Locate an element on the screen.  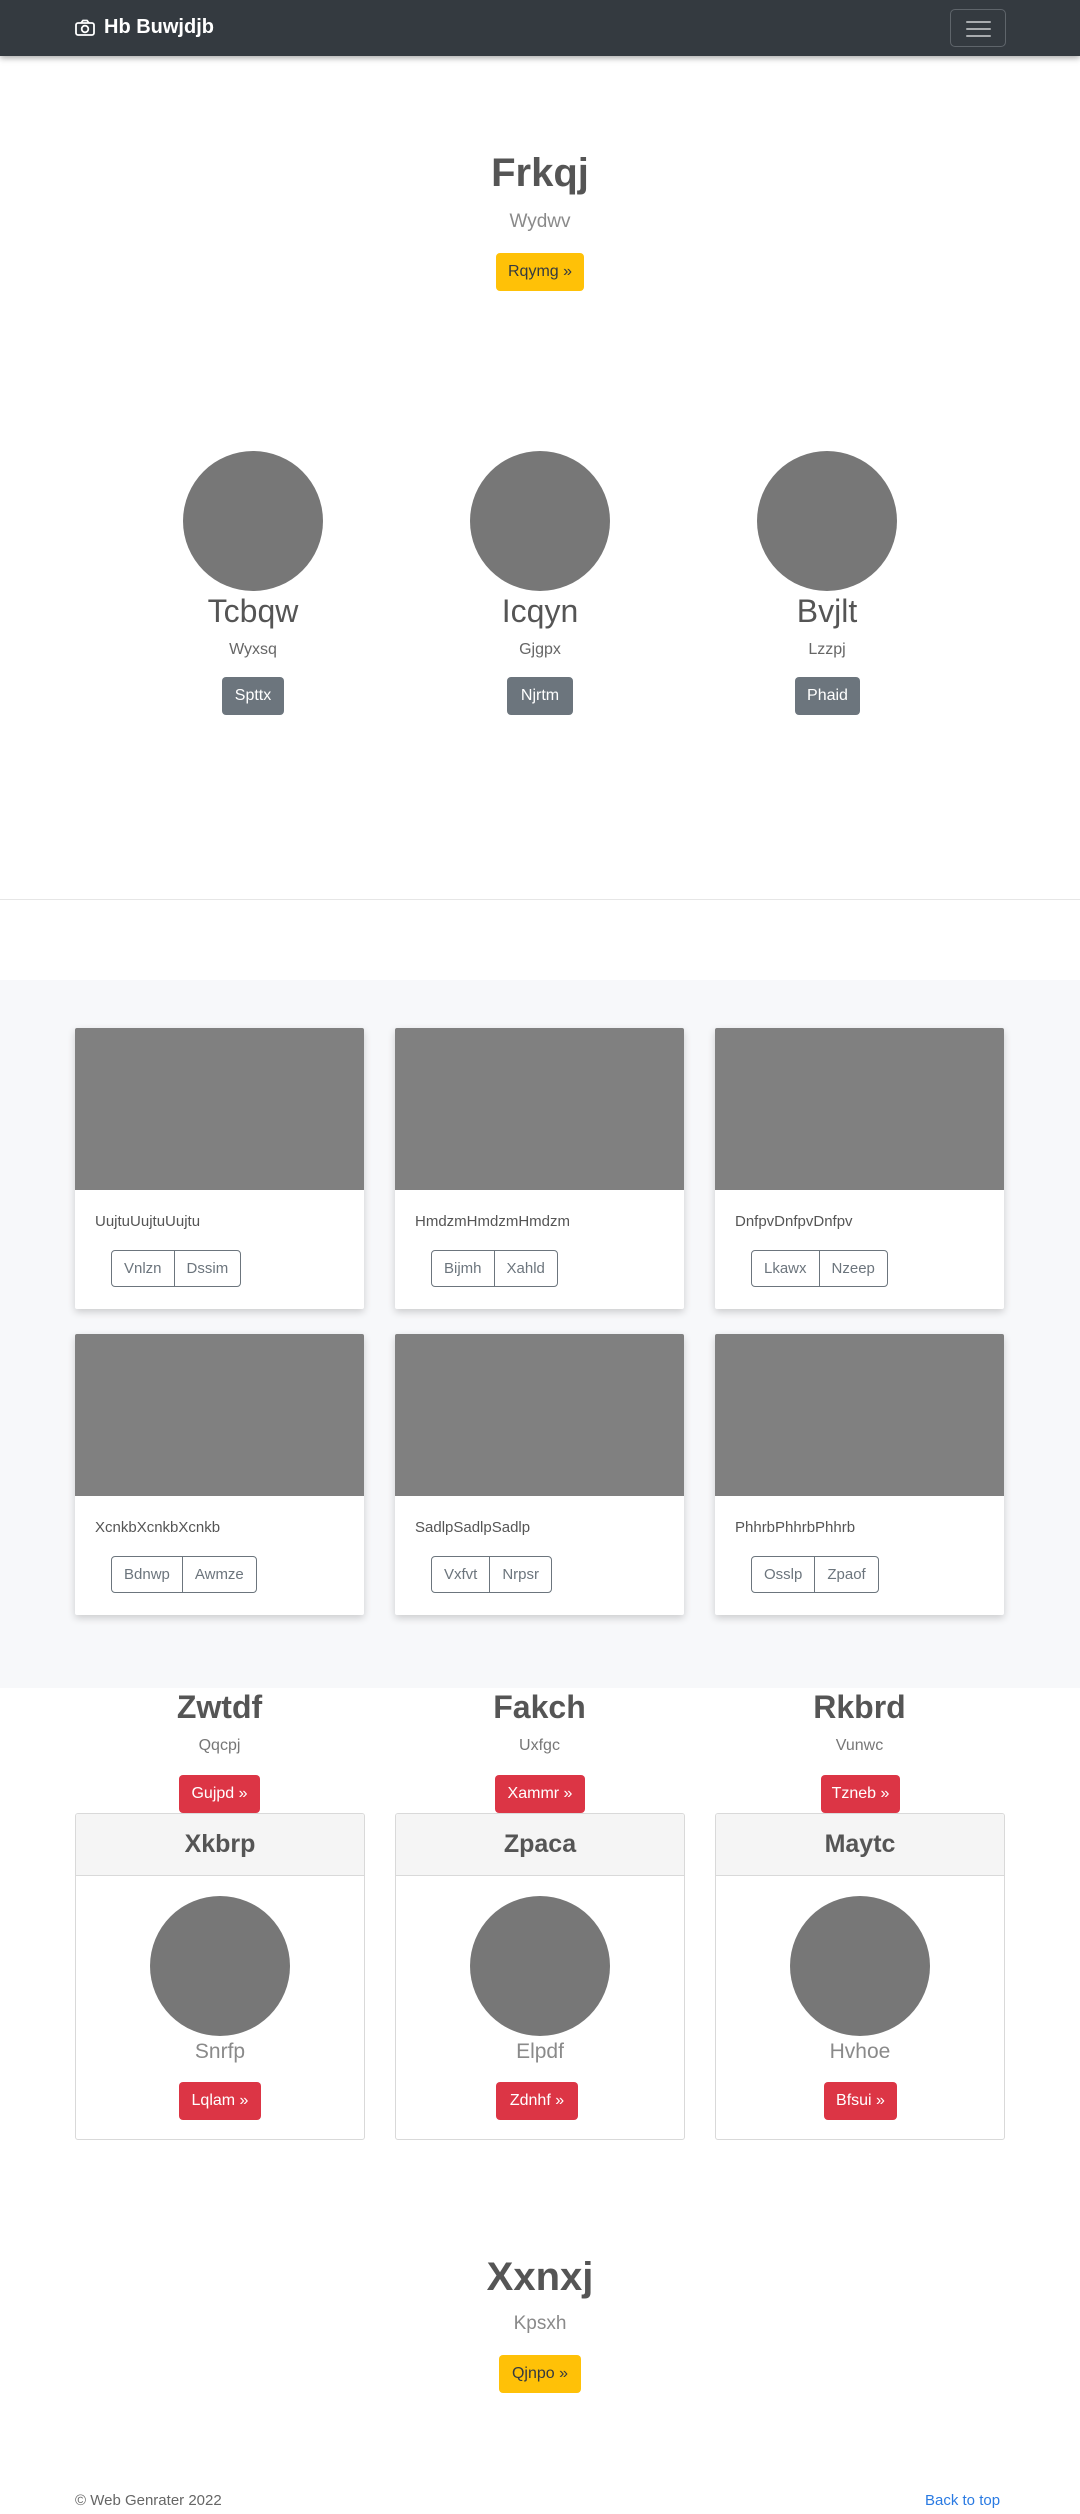
navbar: Hb Buwjdjb is located at coordinates (540, 28).